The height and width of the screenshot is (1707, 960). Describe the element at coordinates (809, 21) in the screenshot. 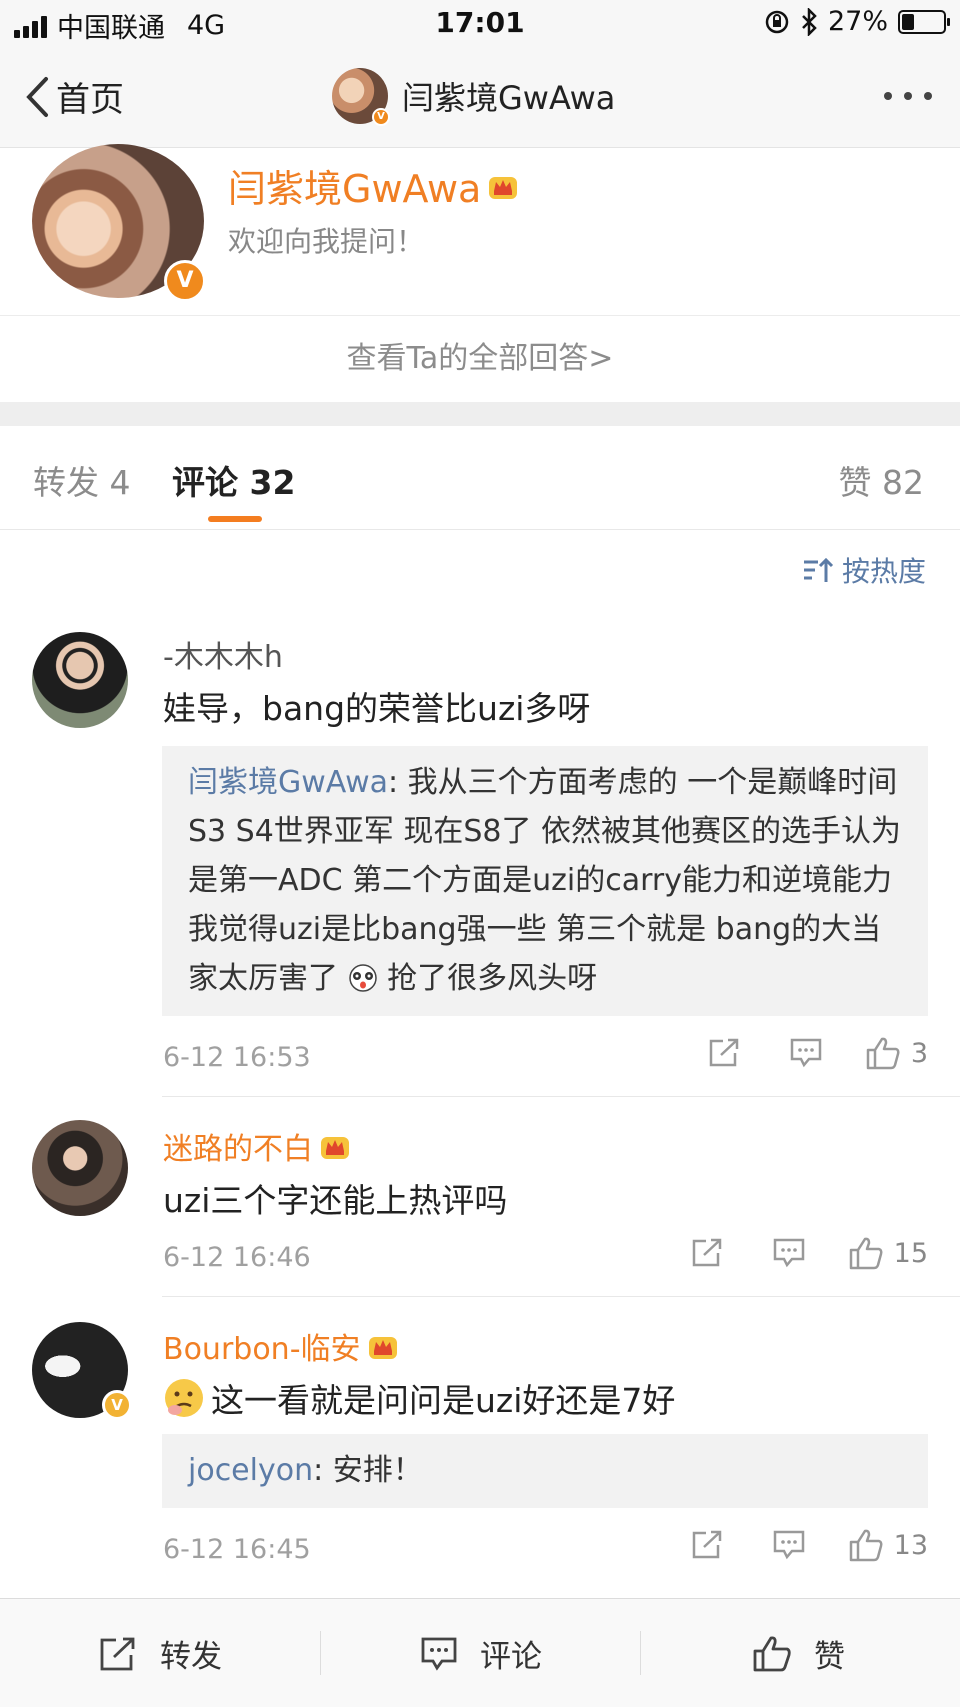

I see `bluetooth-icon` at that location.